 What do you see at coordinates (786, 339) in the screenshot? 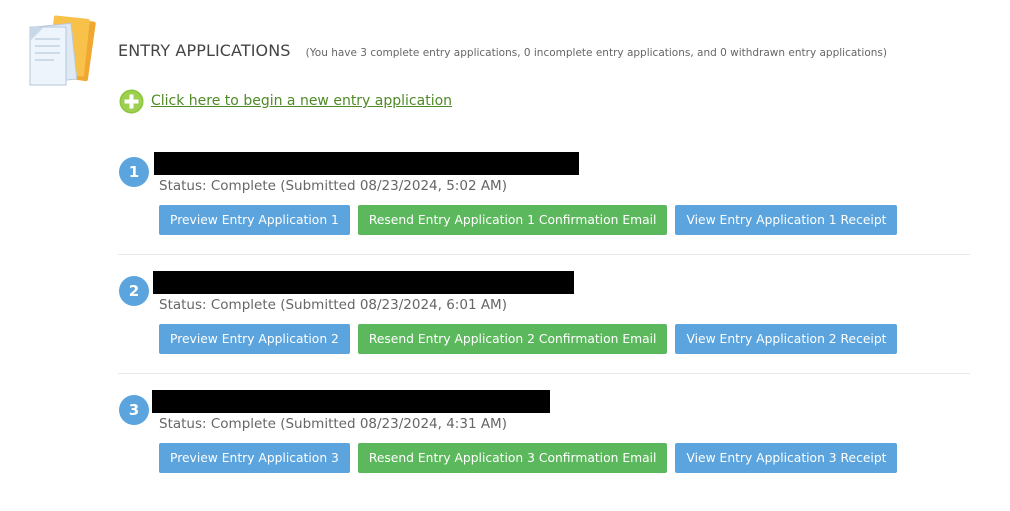
I see `view-receipt-button: View Entry Application 2 Receipt` at bounding box center [786, 339].